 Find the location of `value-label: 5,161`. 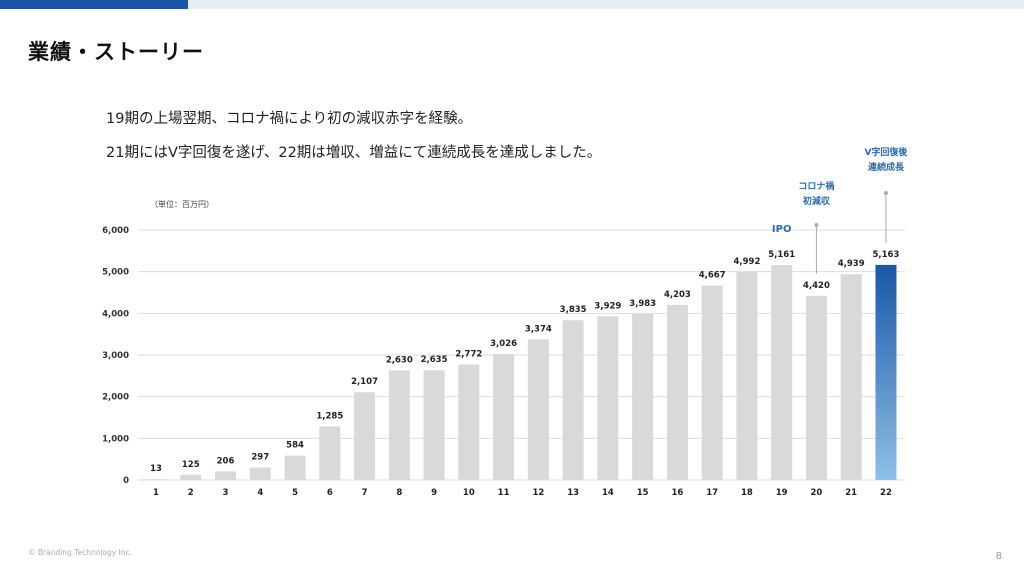

value-label: 5,161 is located at coordinates (781, 255).